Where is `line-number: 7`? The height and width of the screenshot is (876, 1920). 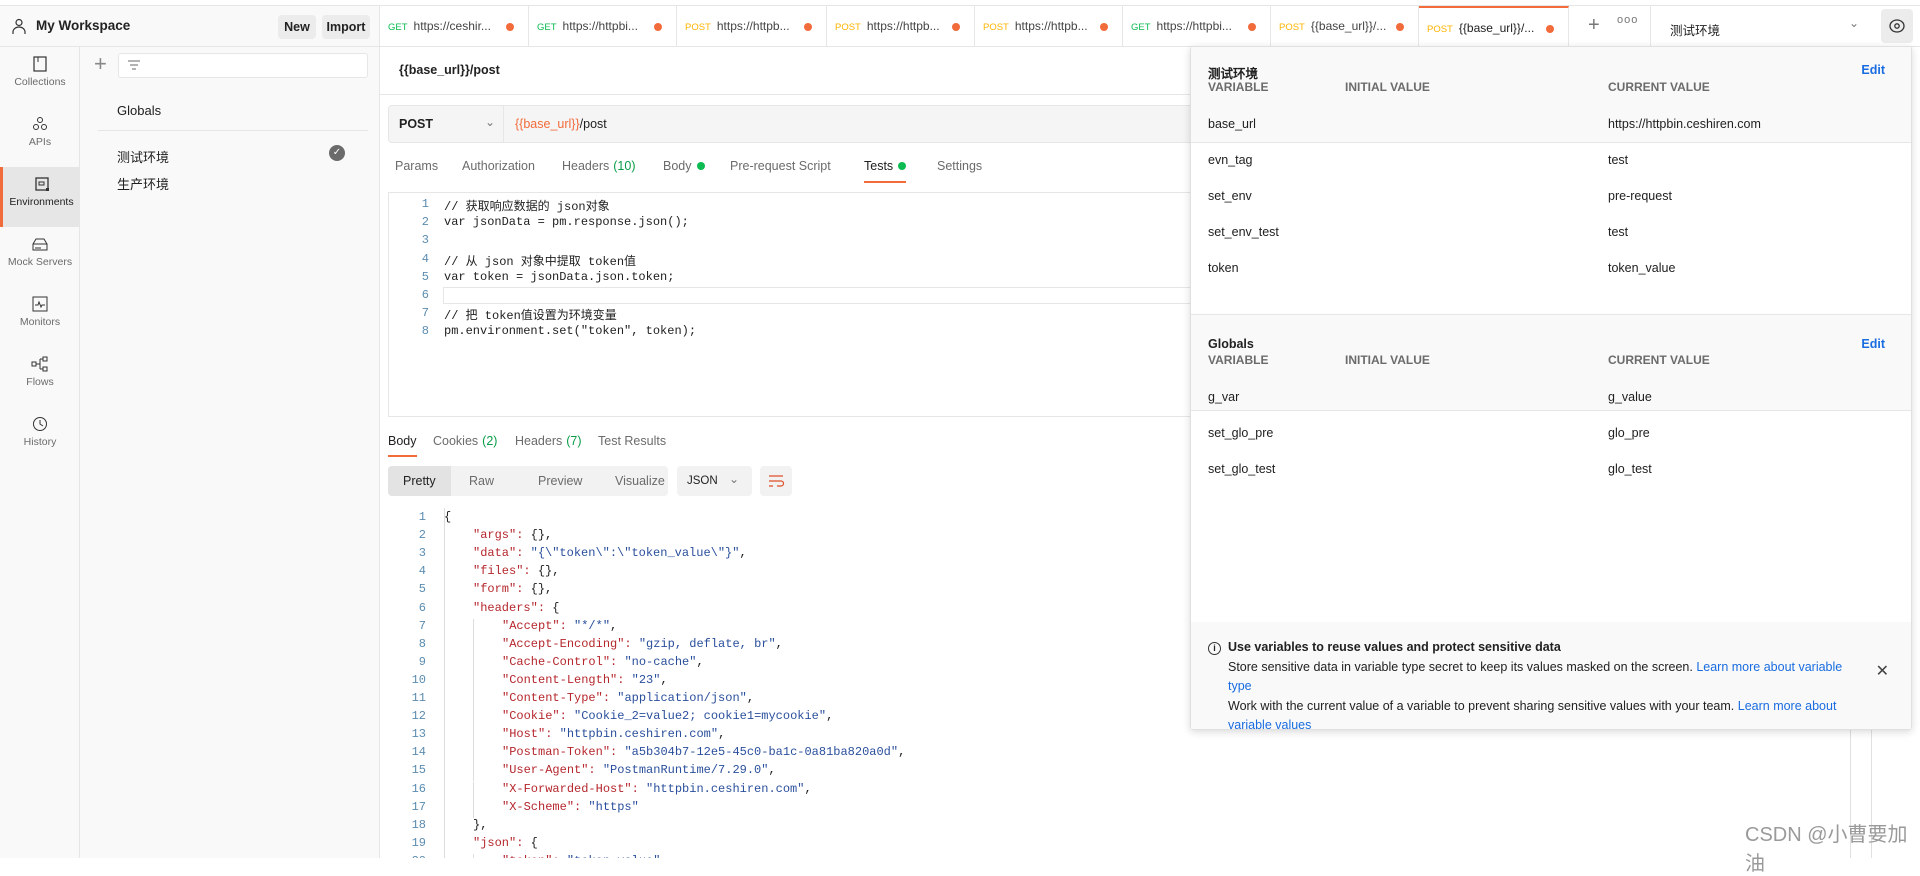
line-number: 7 is located at coordinates (425, 313).